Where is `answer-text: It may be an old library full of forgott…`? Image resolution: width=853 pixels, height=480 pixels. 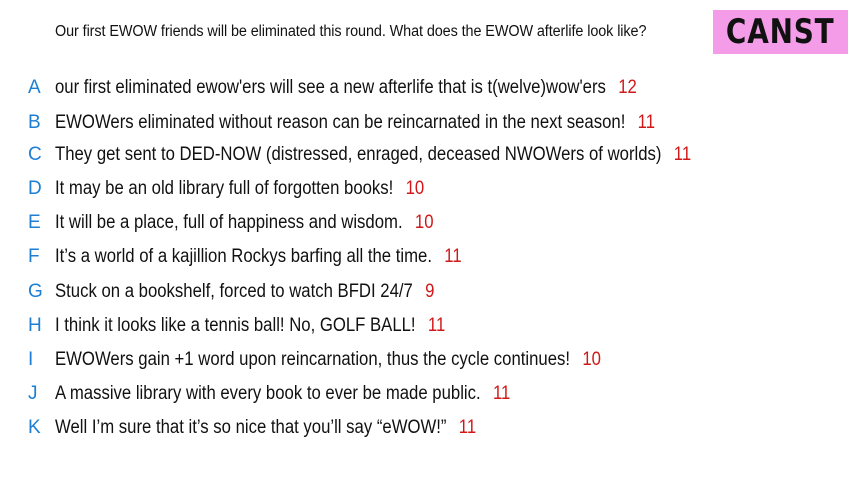
answer-text: It may be an old library full of forgott… is located at coordinates (224, 188).